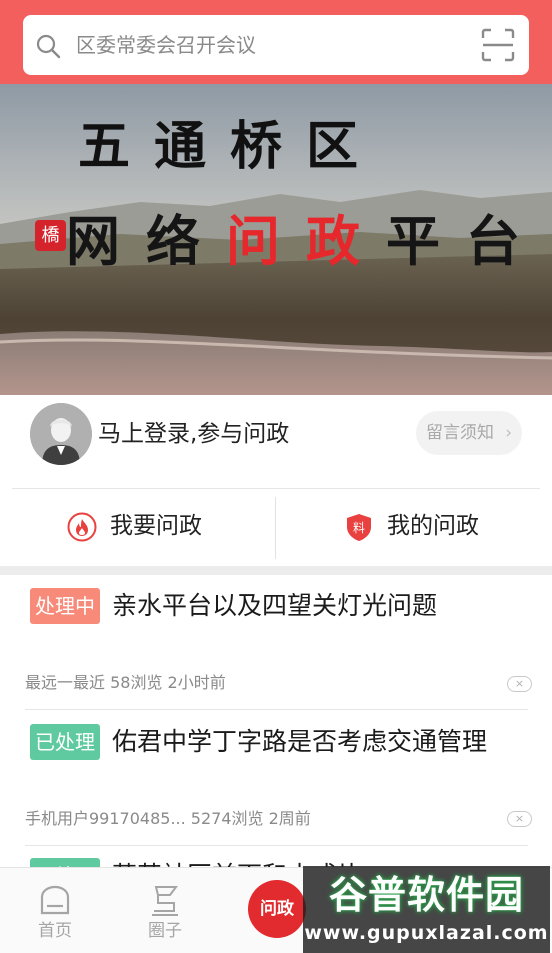  What do you see at coordinates (125, 682) in the screenshot?
I see `item-meta: 最远一最近 58浏览 2小时前` at bounding box center [125, 682].